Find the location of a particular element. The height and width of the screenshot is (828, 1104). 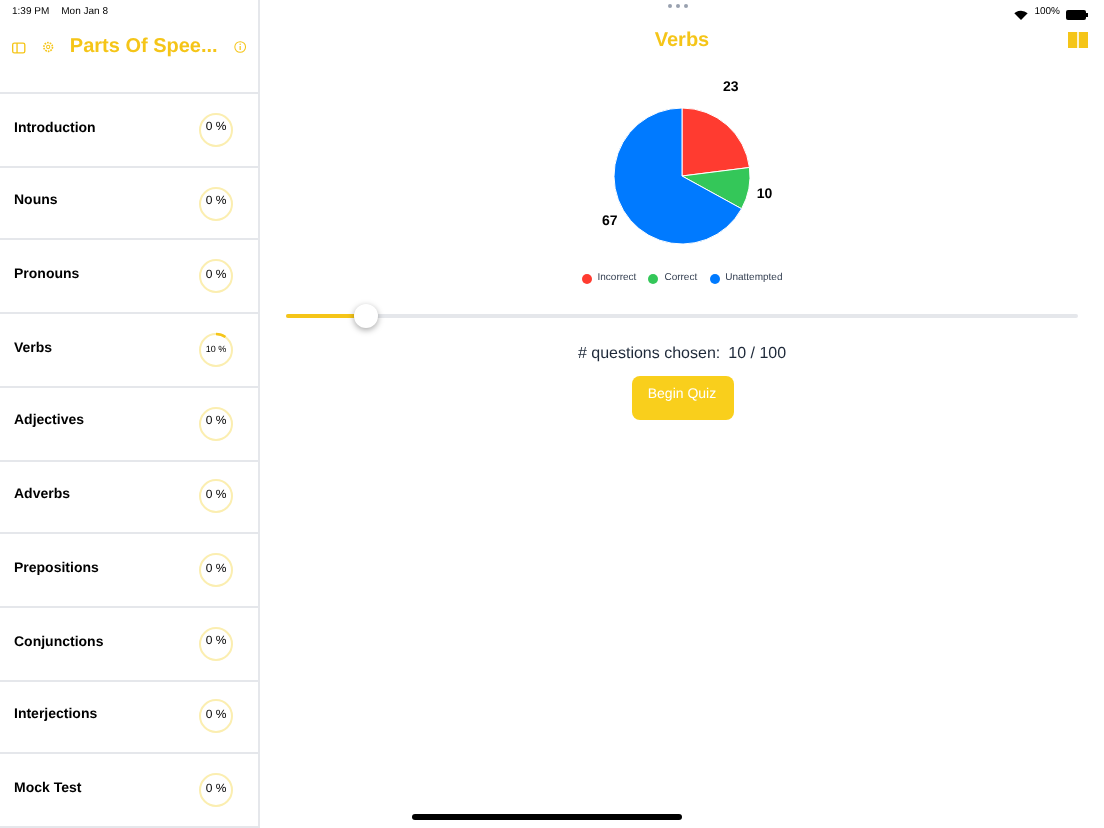

questions-label: # questions chosen: is located at coordinates (649, 353).